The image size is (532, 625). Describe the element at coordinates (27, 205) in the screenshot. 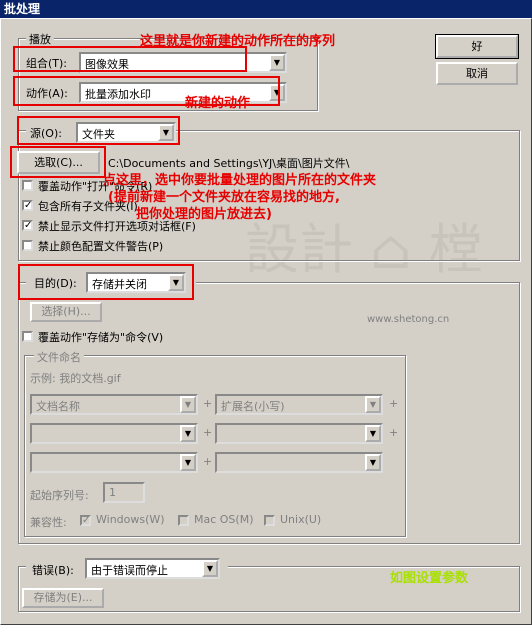

I see `include-subfolders-checkbox: ✓` at that location.